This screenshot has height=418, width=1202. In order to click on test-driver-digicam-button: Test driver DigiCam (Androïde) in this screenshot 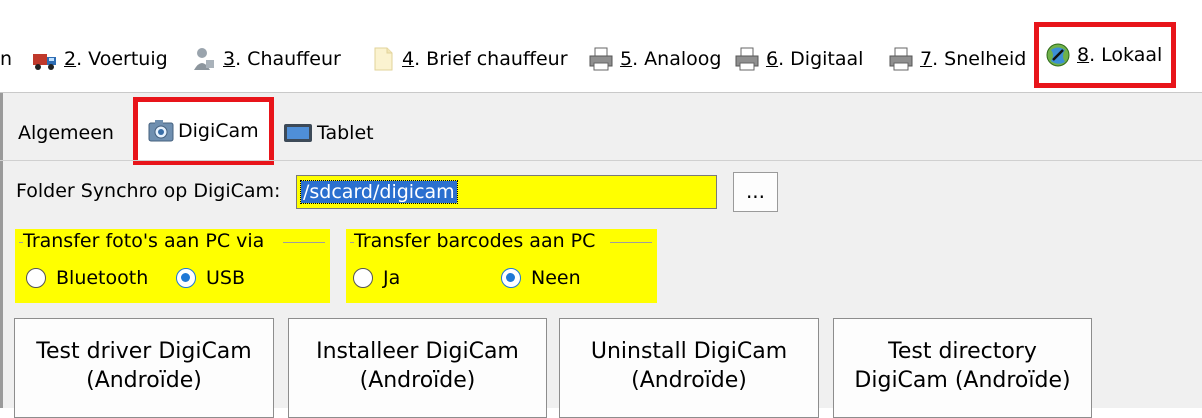, I will do `click(144, 368)`.